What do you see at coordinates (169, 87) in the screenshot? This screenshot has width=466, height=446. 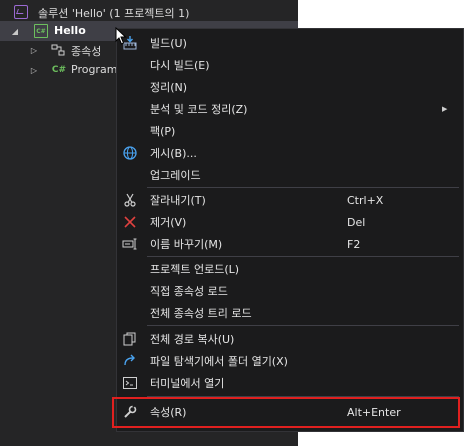 I see `menu-item-label: 정리(N)` at bounding box center [169, 87].